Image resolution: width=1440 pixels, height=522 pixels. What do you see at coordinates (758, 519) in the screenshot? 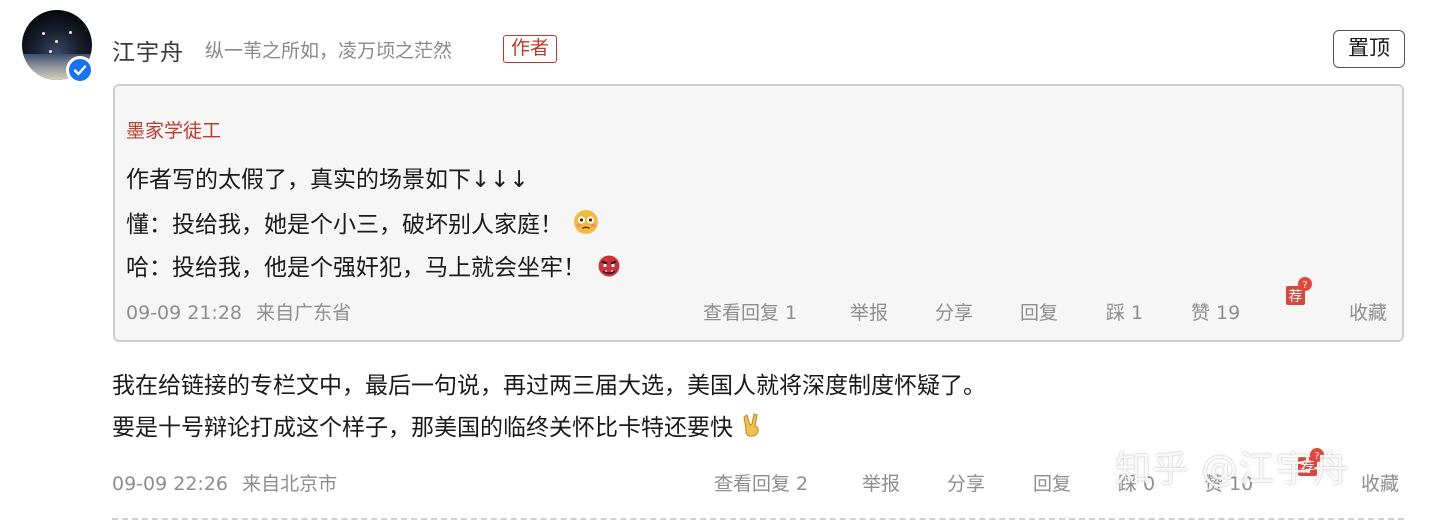
I see `divider` at bounding box center [758, 519].